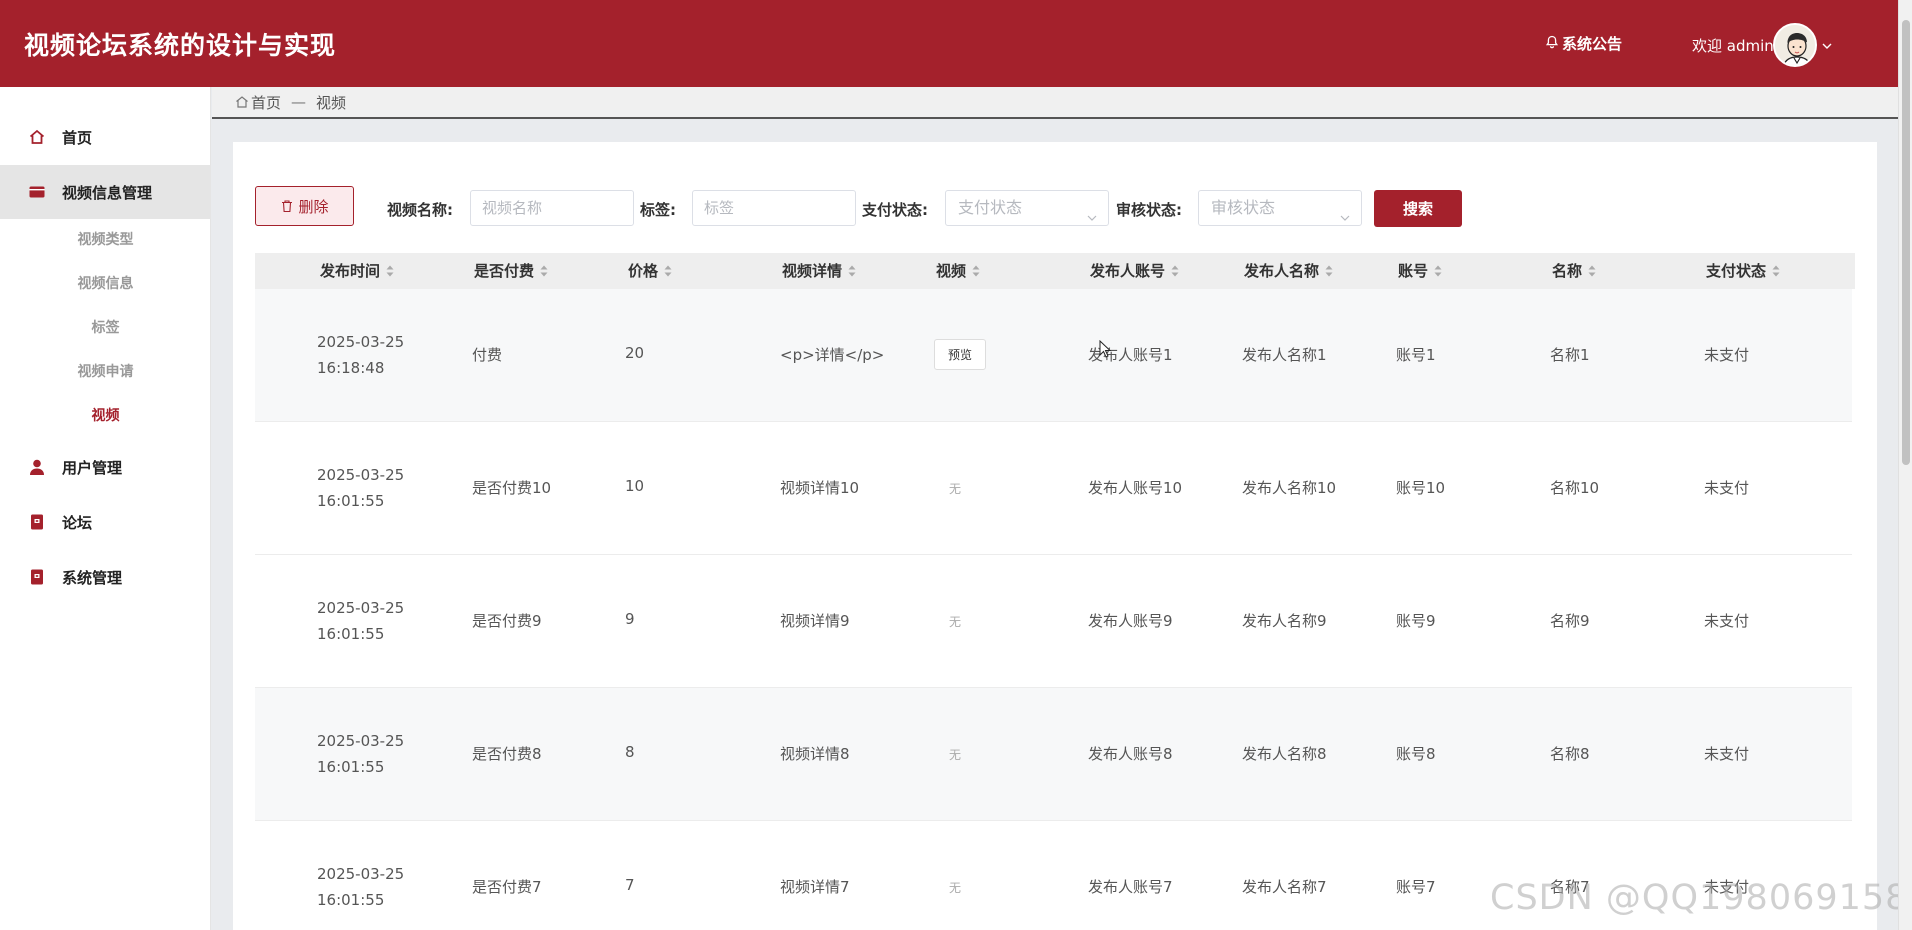 This screenshot has height=930, width=1912. Describe the element at coordinates (820, 488) in the screenshot. I see `detail-cell: 视频详情10` at that location.